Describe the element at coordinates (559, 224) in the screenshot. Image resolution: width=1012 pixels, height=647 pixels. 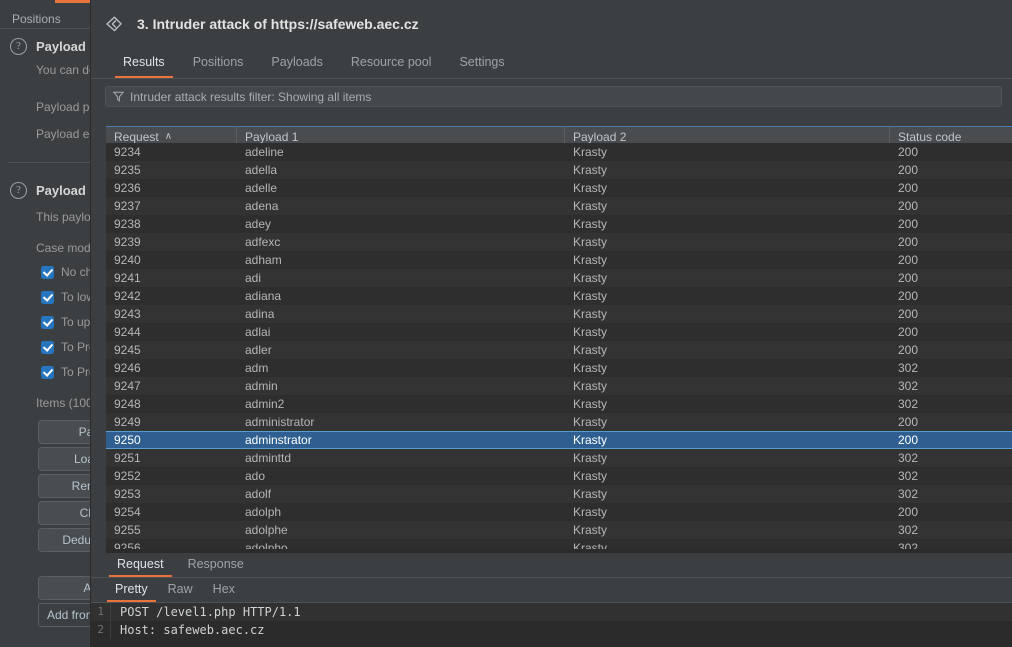
I see `table-row: 9238 adey Krasty 200` at that location.